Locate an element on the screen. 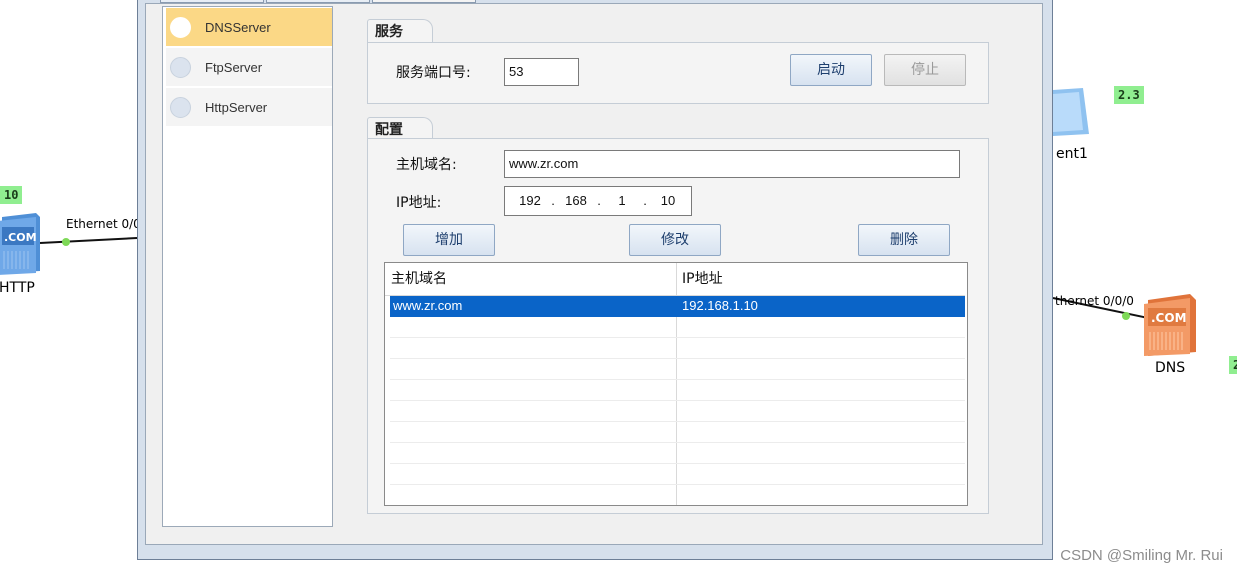 The width and height of the screenshot is (1237, 572). start-button: 启动 is located at coordinates (831, 70).